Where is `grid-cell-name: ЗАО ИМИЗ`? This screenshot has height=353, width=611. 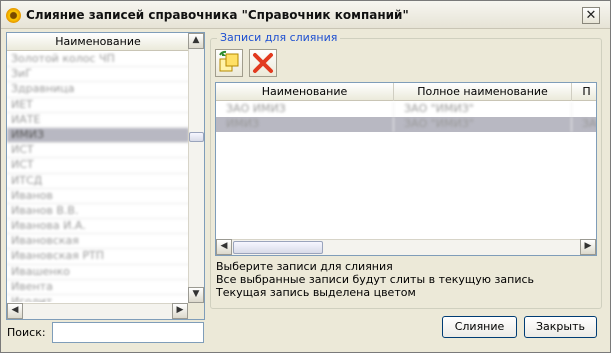
grid-cell-name: ЗАО ИМИЗ is located at coordinates (305, 109).